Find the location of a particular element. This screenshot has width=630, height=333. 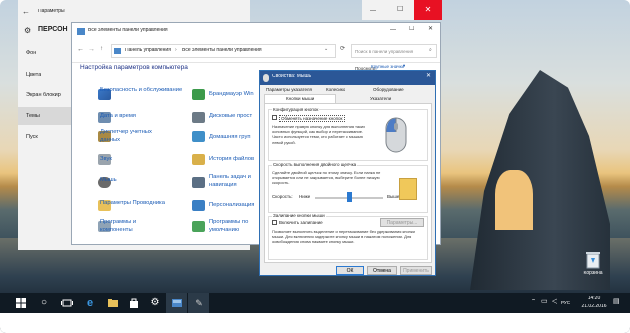

cp-item-explorer-options: Параметры Проводника is located at coordinates (132, 203).